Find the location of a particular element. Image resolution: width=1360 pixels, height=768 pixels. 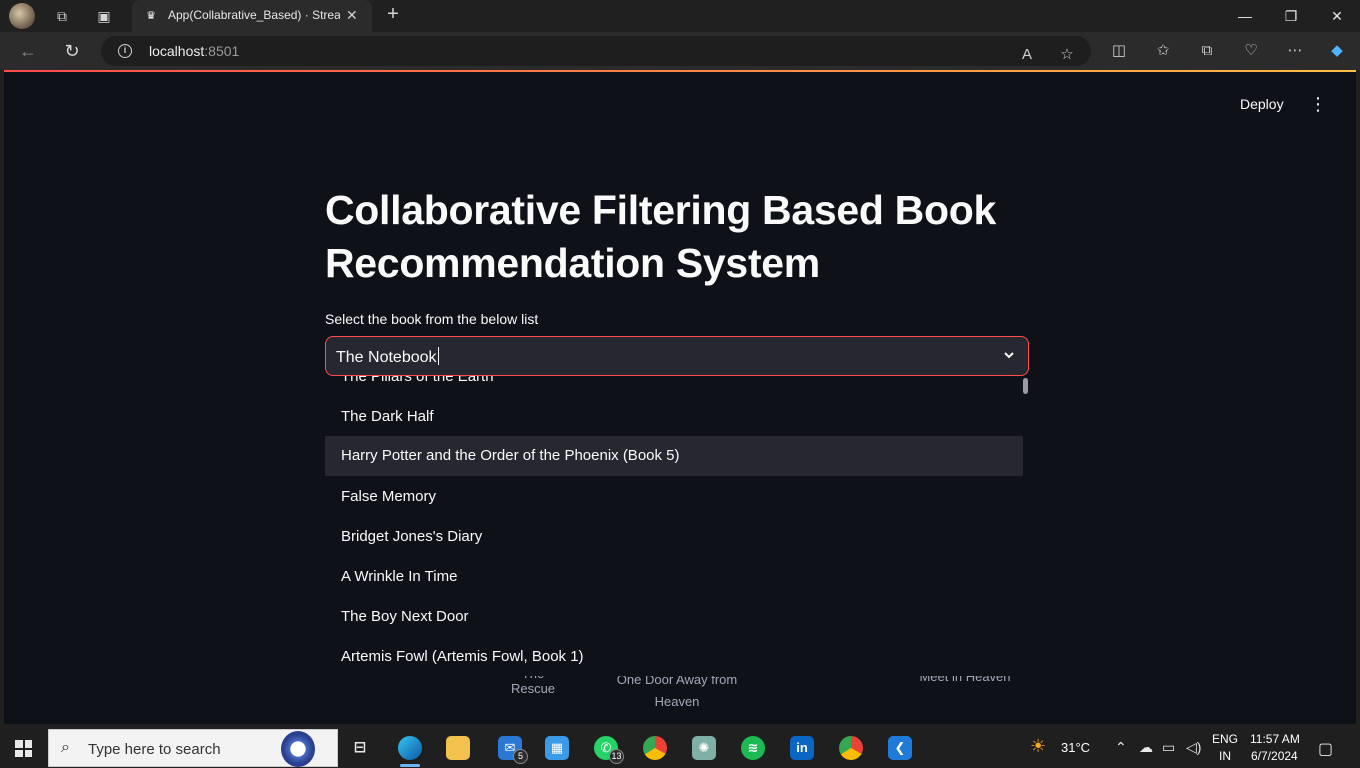

text-caret is located at coordinates (438, 356).